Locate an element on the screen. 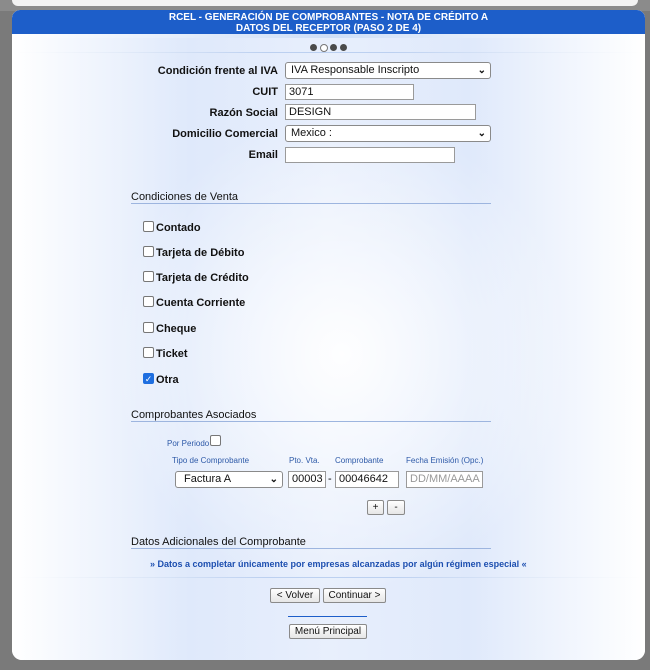 Image resolution: width=650 pixels, height=670 pixels. fecha-emision-input: DD/MM/AAAA is located at coordinates (444, 479).